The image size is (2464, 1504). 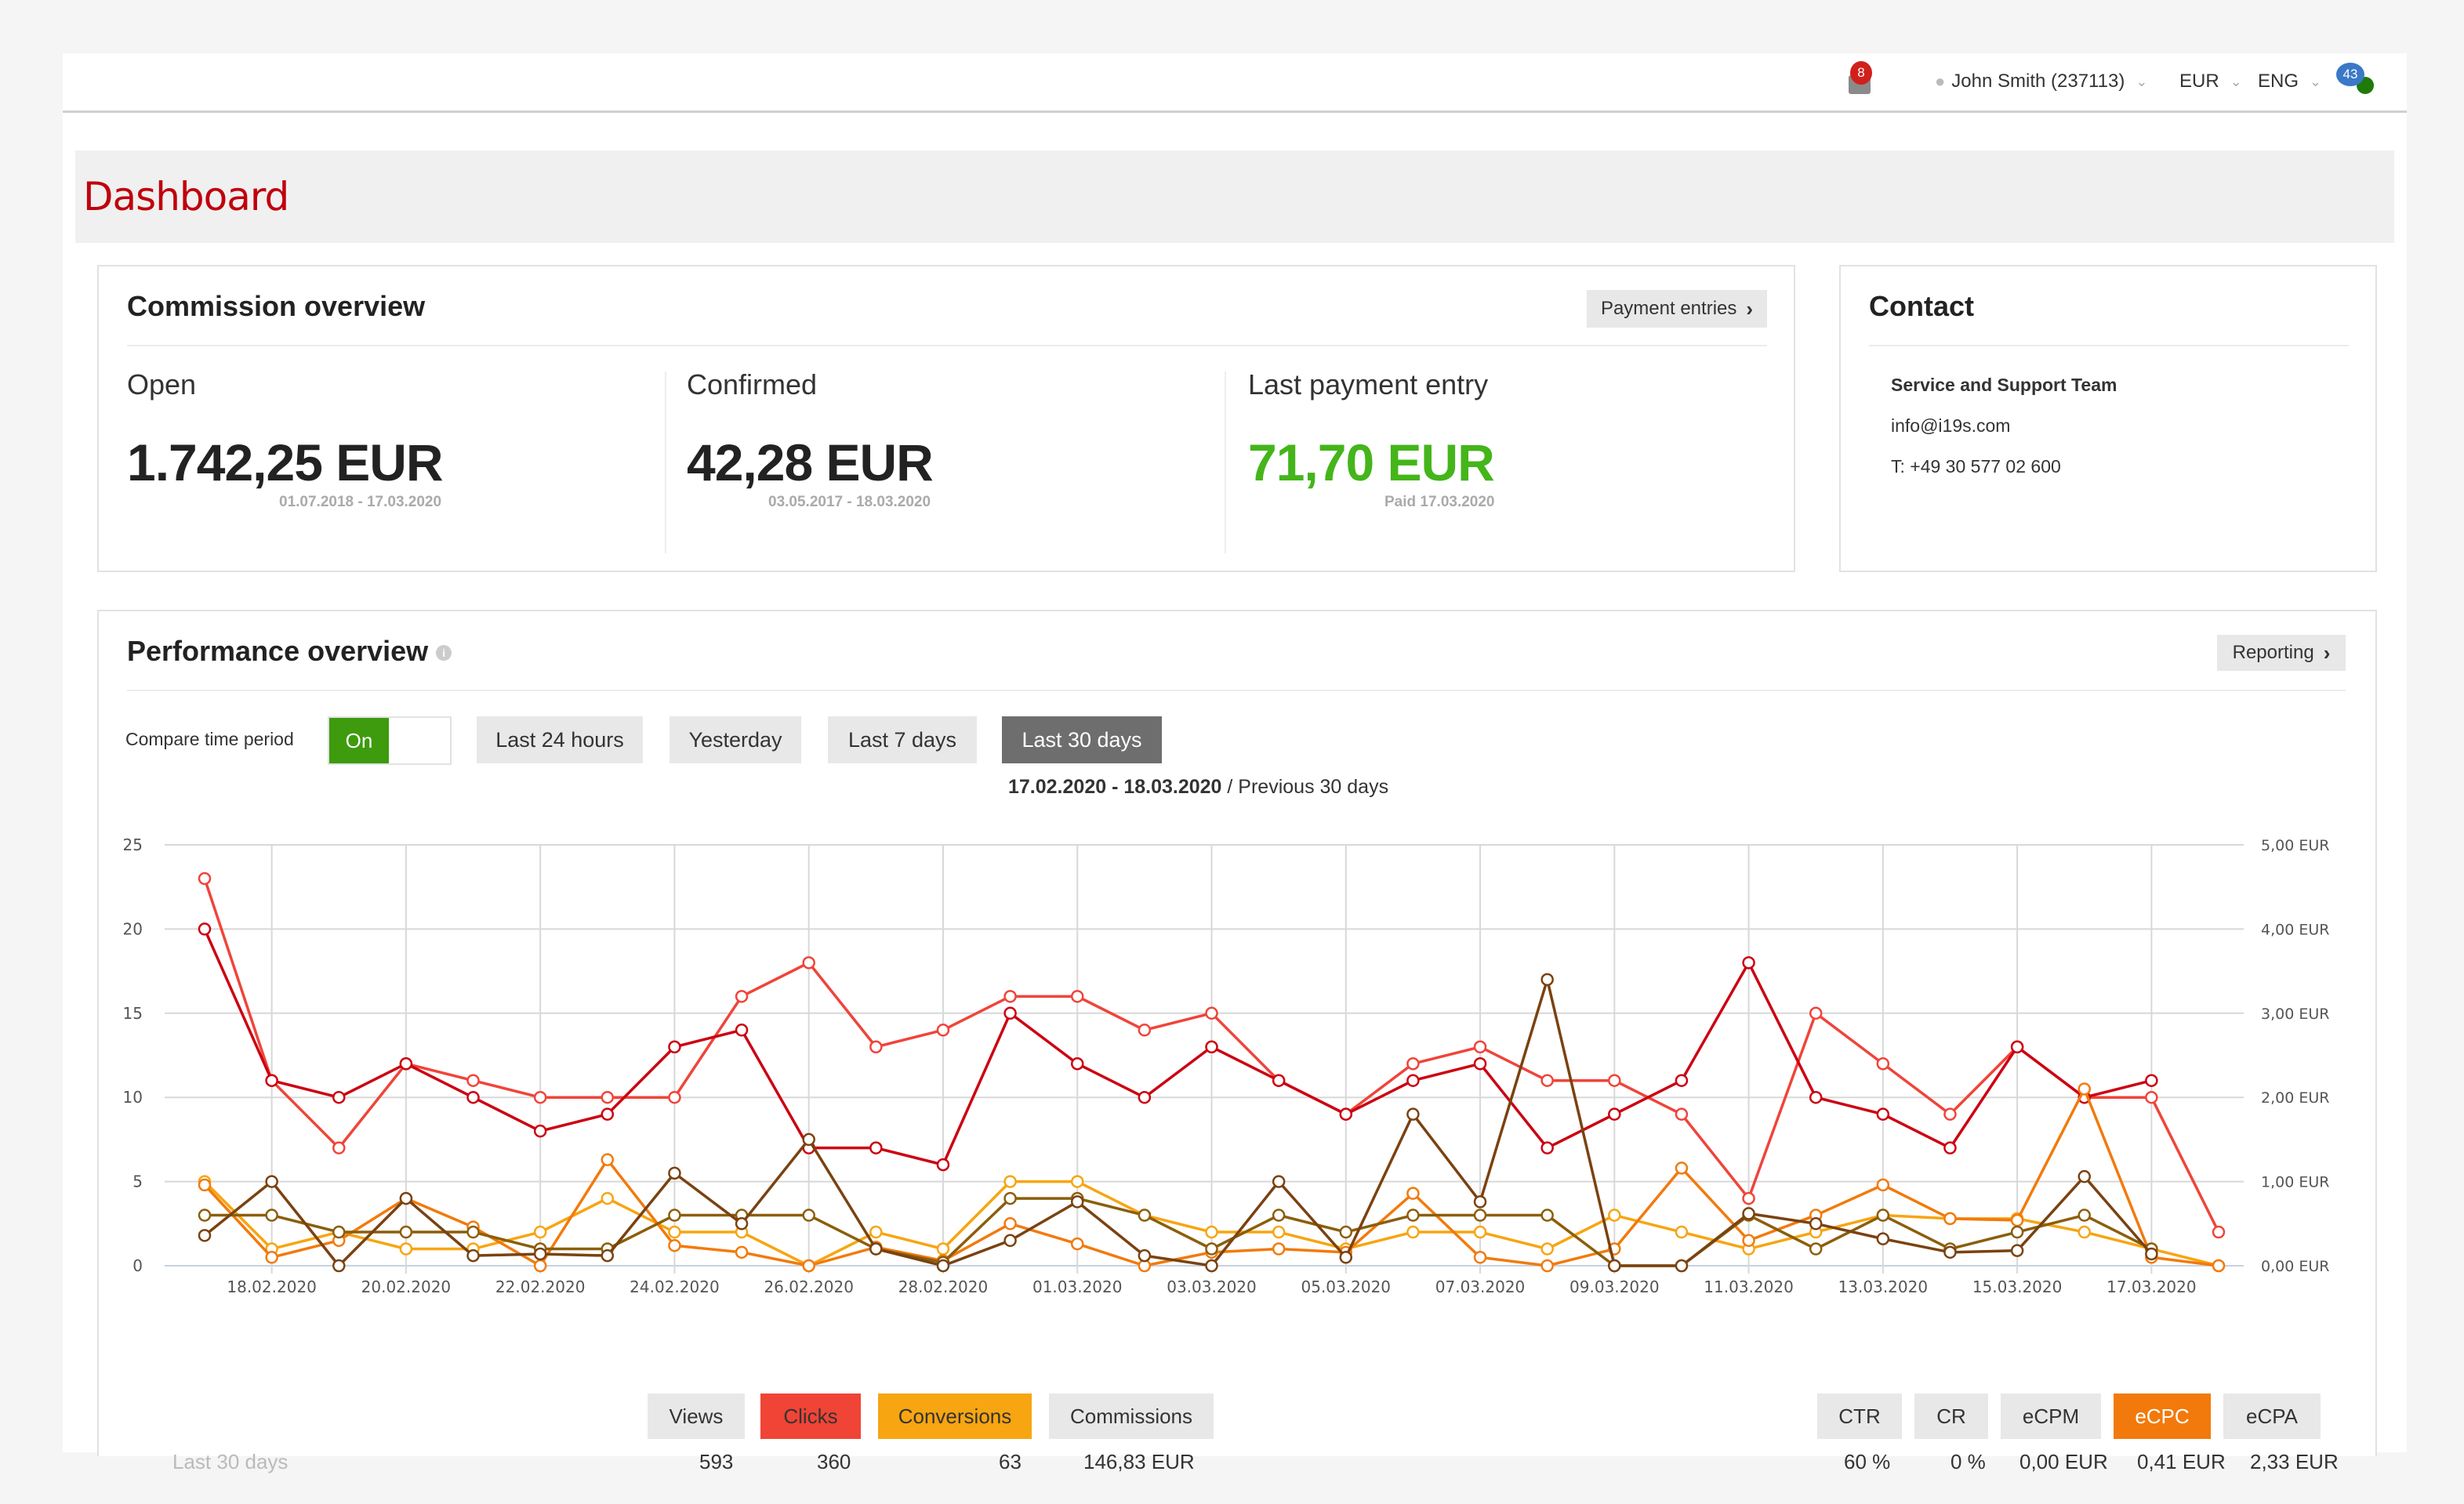 What do you see at coordinates (1968, 1461) in the screenshot?
I see `metric-cr-value: 0 %` at bounding box center [1968, 1461].